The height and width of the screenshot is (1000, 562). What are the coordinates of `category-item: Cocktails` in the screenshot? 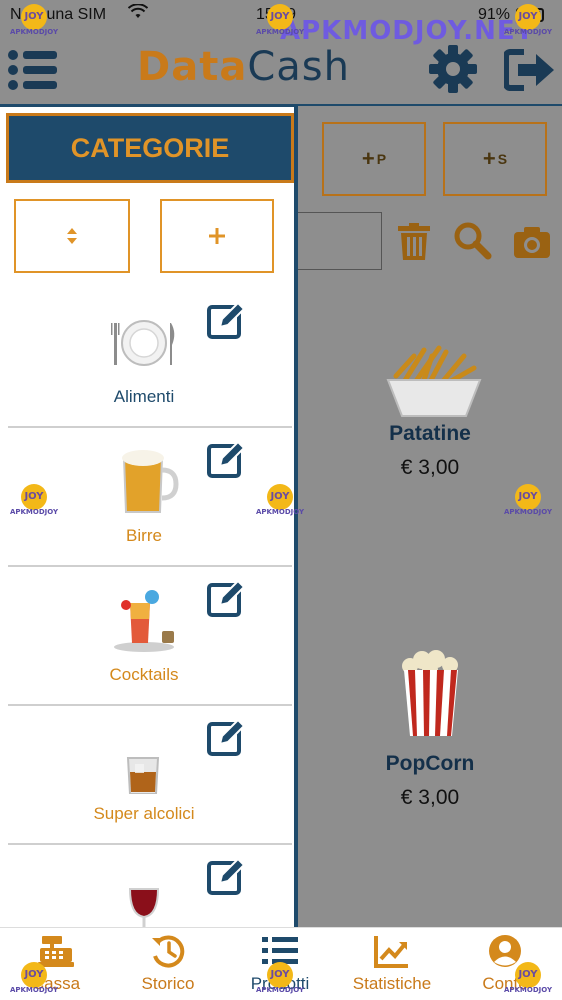 It's located at (150, 636).